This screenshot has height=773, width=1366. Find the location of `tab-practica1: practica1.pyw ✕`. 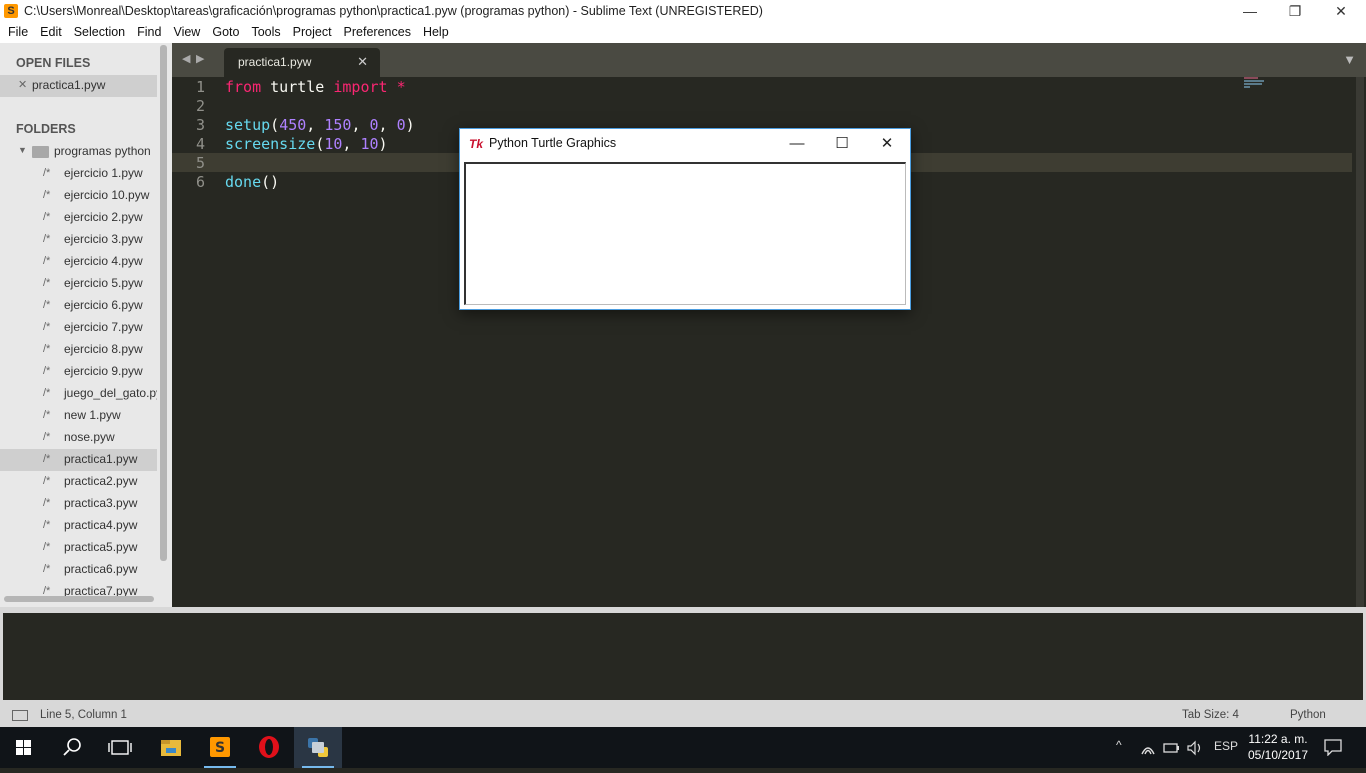

tab-practica1: practica1.pyw ✕ is located at coordinates (302, 62).